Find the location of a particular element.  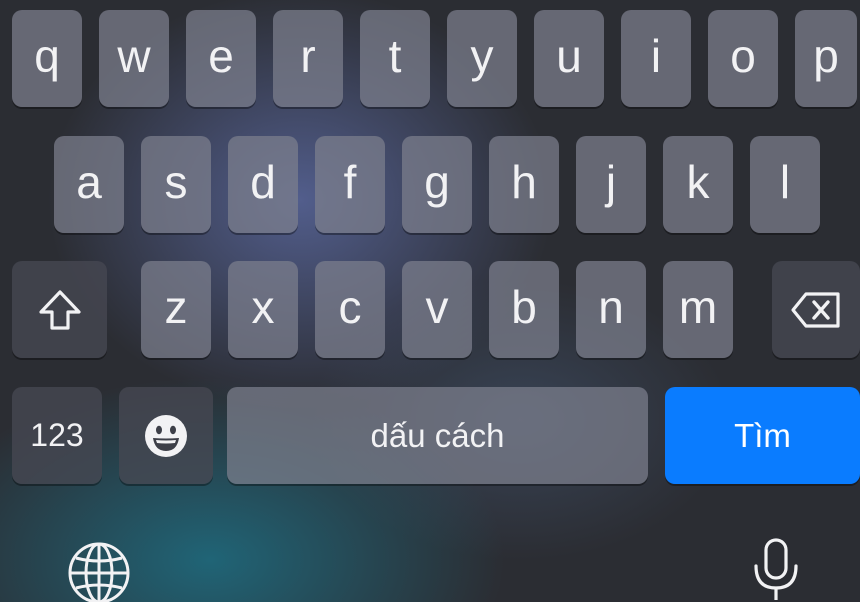

key-q: q is located at coordinates (47, 58).